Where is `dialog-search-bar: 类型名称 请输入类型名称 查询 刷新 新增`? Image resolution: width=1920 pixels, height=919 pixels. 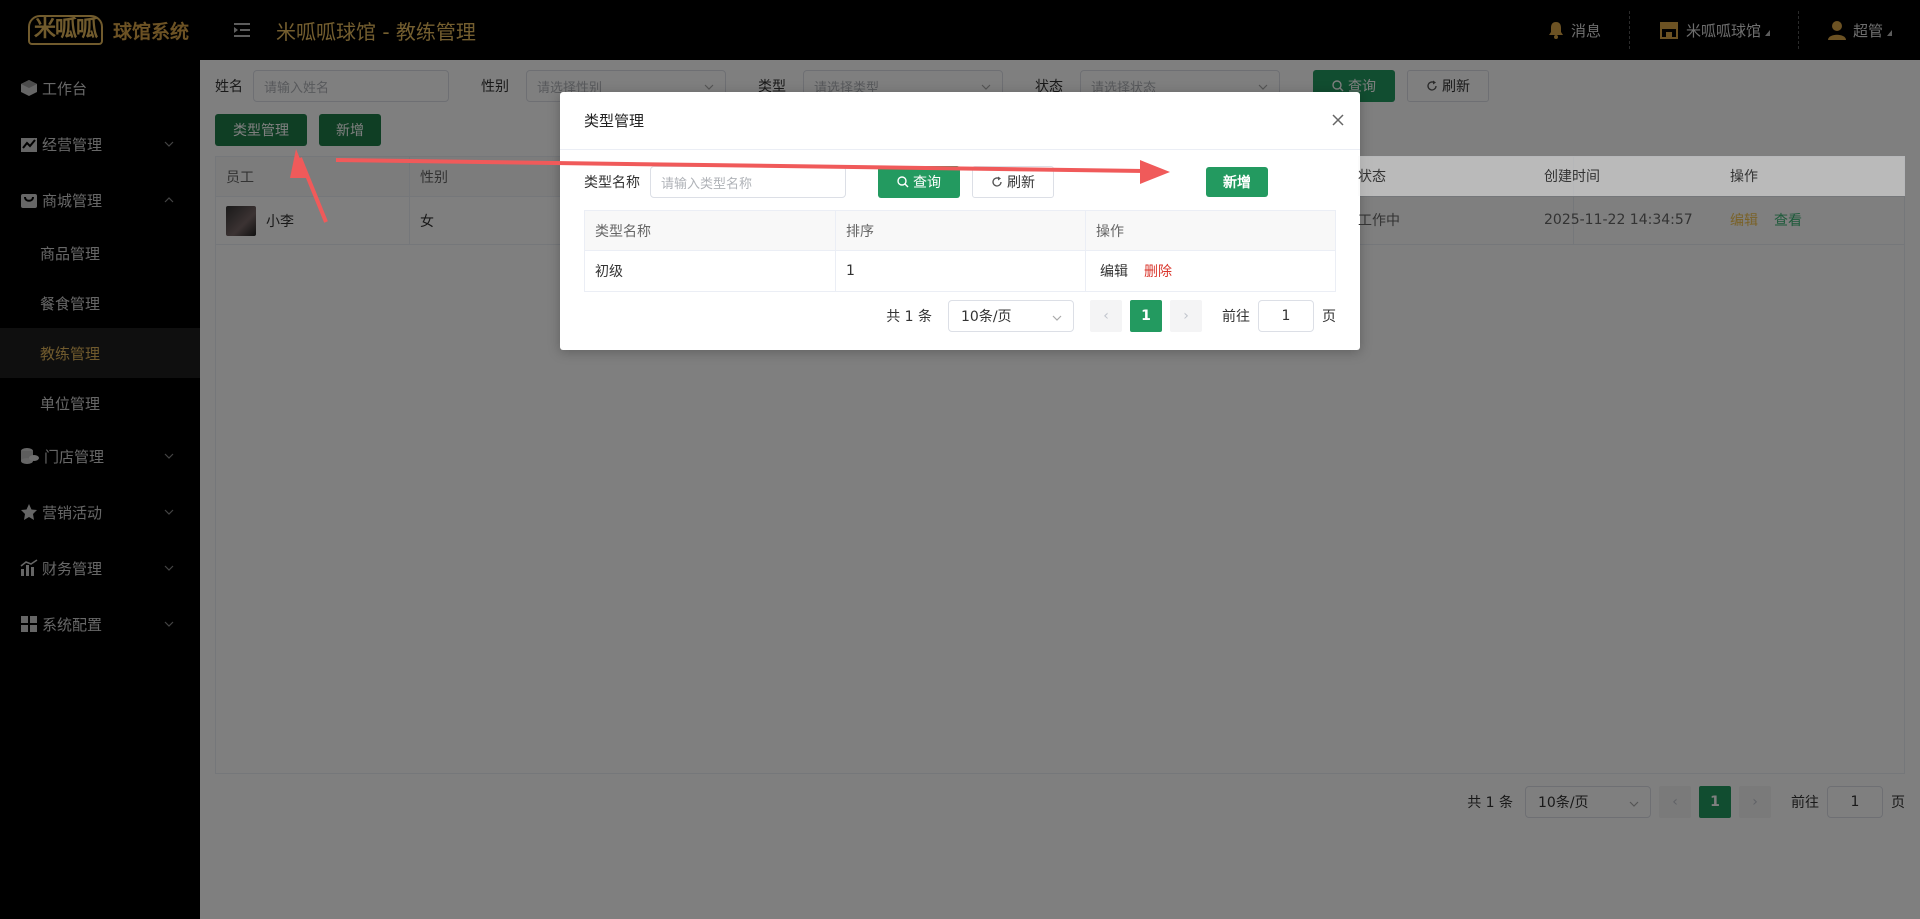 dialog-search-bar: 类型名称 请输入类型名称 查询 刷新 新增 is located at coordinates (926, 182).